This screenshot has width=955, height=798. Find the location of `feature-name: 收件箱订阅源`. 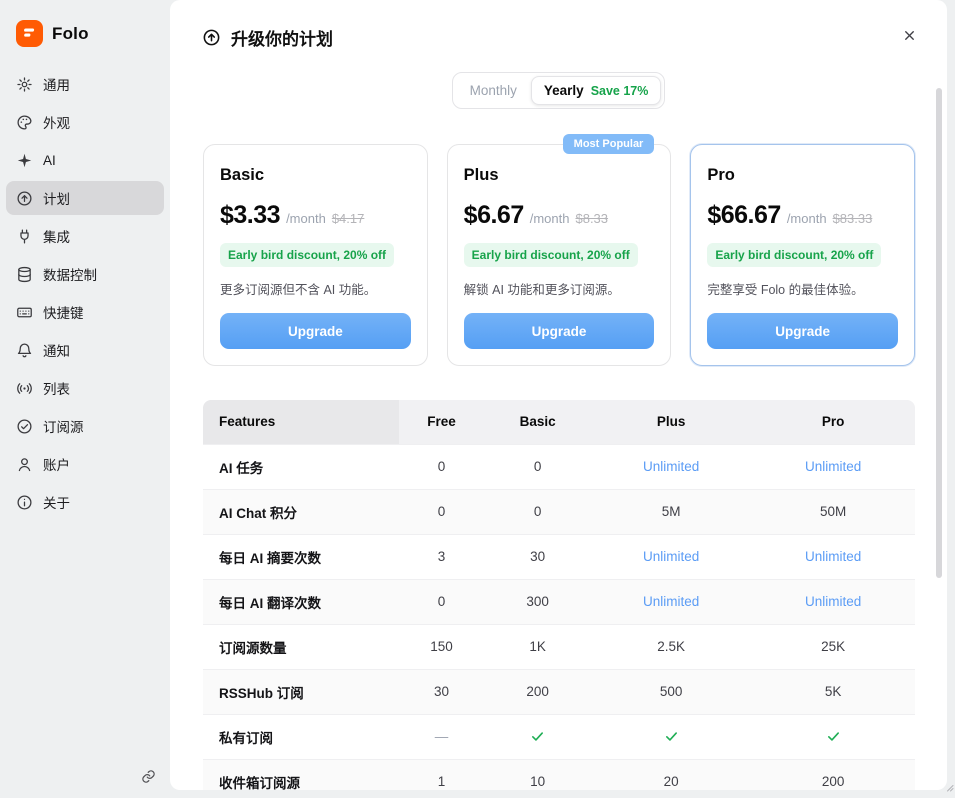

feature-name: 收件箱订阅源 is located at coordinates (301, 774).